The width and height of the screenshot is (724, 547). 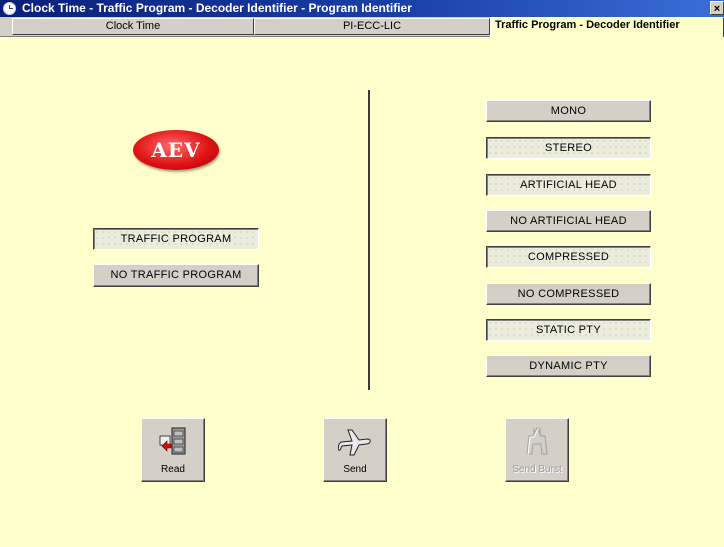 What do you see at coordinates (537, 441) in the screenshot?
I see `send-burst-icon` at bounding box center [537, 441].